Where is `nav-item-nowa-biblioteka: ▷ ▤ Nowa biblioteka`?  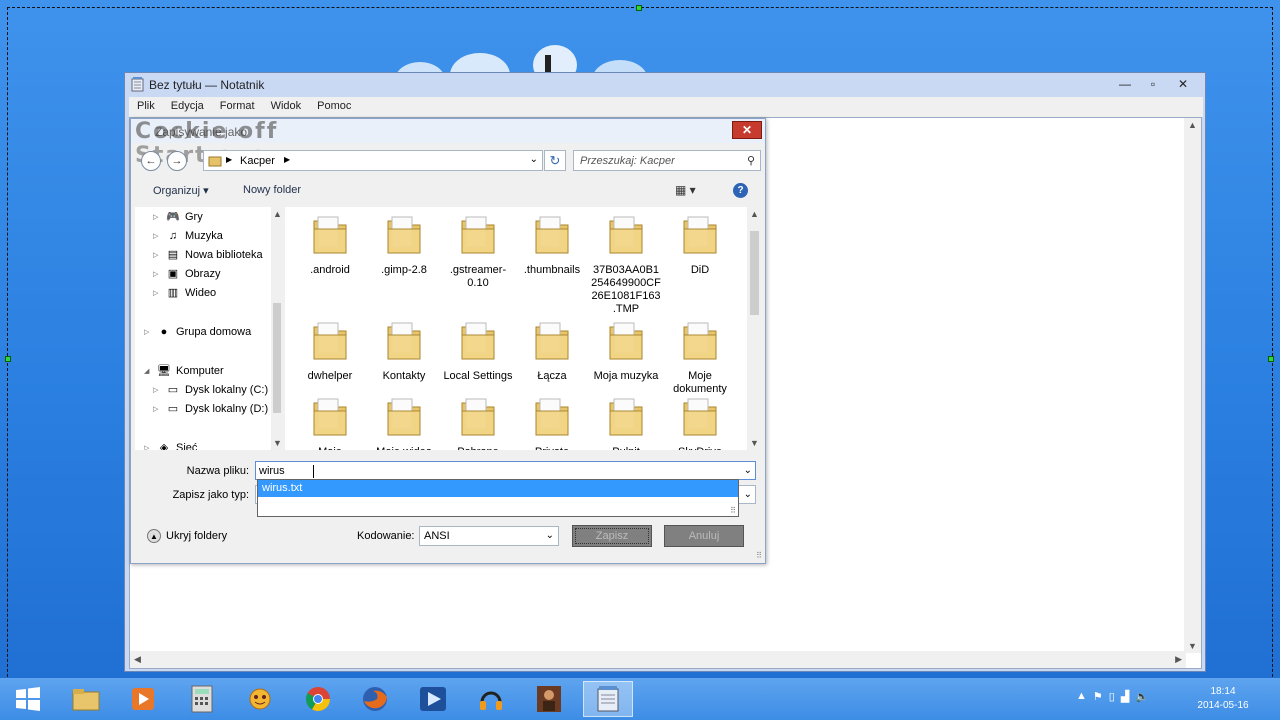
nav-item-nowa-biblioteka: ▷ ▤ Nowa biblioteka is located at coordinates (208, 254).